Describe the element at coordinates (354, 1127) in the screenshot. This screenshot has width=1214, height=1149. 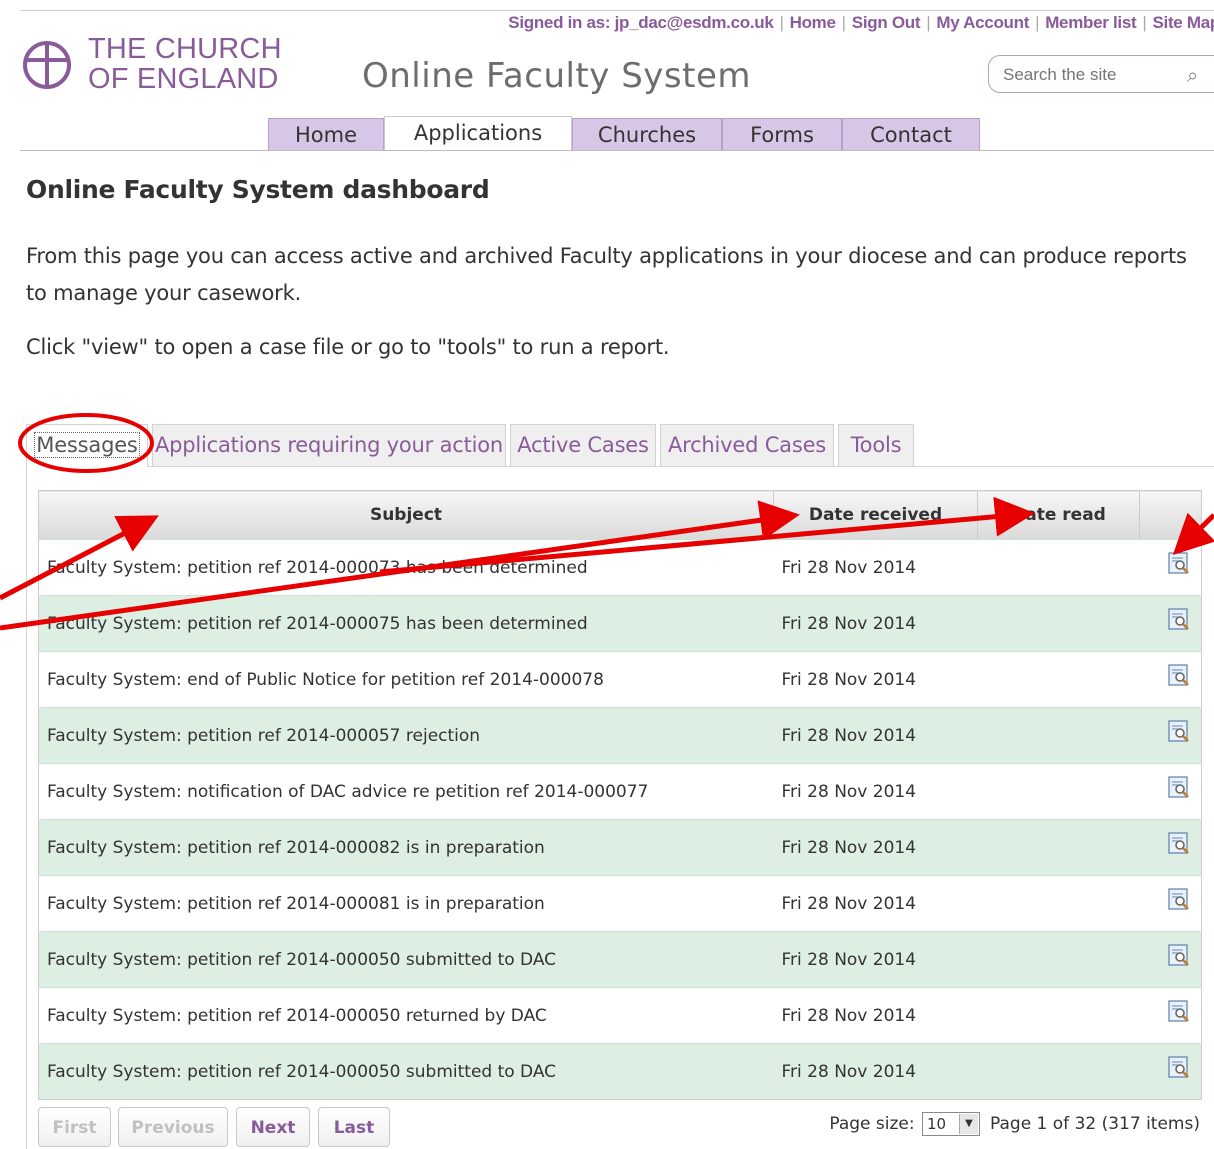
I see `last-page-button: Last` at that location.